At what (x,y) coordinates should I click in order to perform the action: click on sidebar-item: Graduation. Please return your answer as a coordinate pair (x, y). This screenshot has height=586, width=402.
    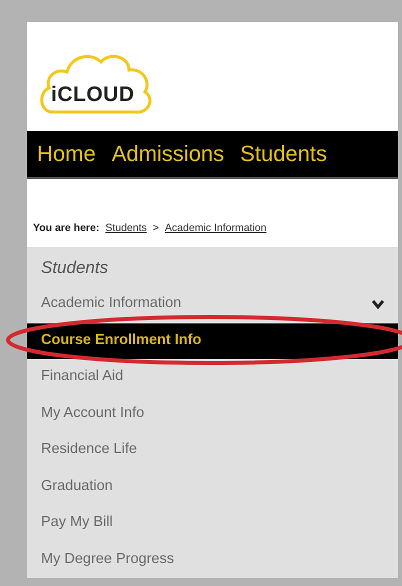
    Looking at the image, I should click on (212, 486).